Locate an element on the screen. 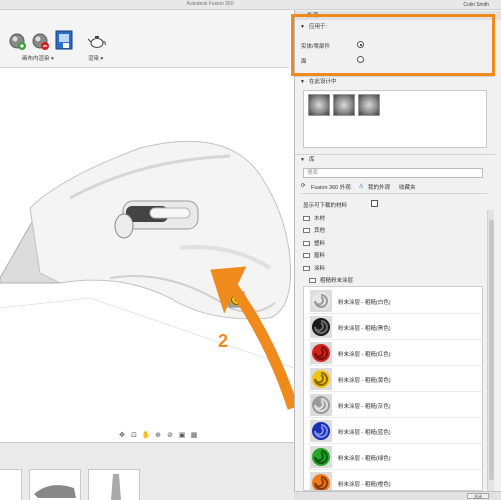  library-search-input: 搜索 is located at coordinates (393, 173).